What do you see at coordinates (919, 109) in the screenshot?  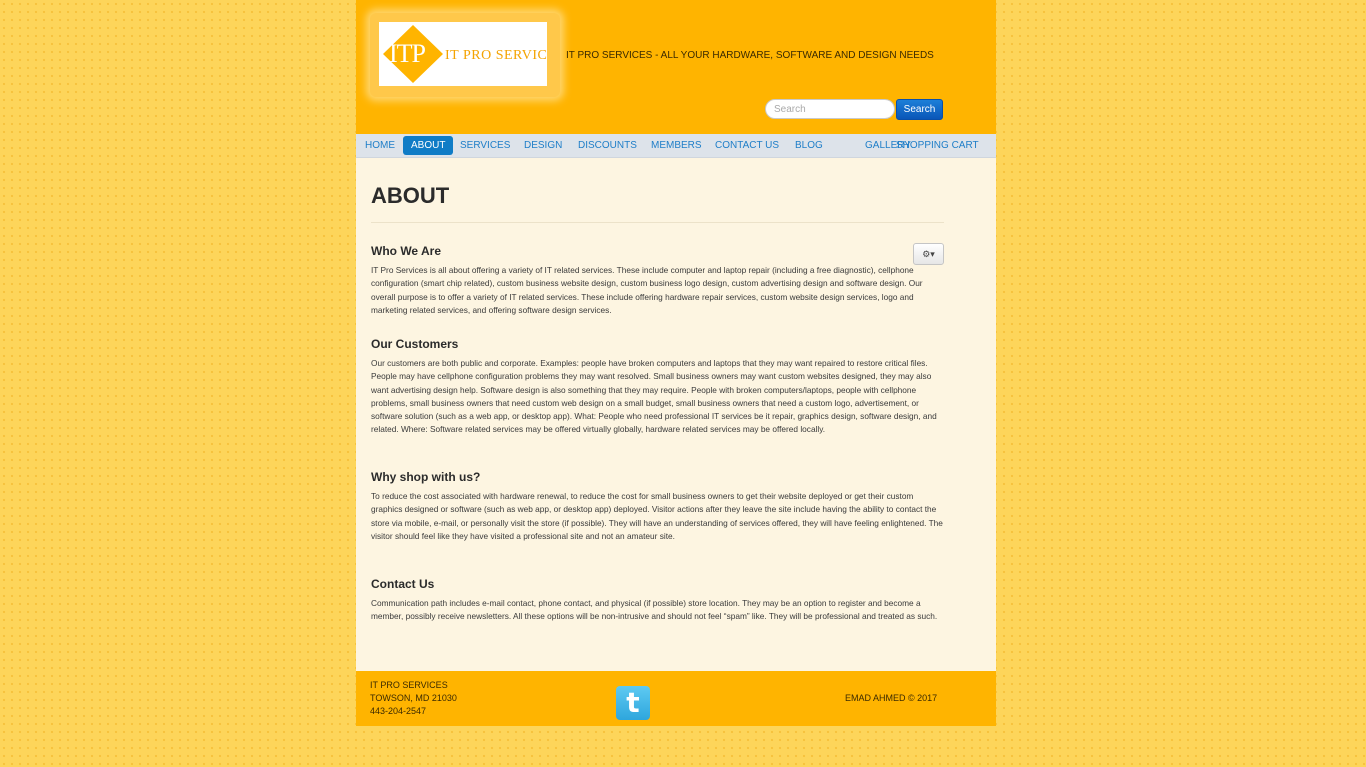 I see `search-button: Search` at bounding box center [919, 109].